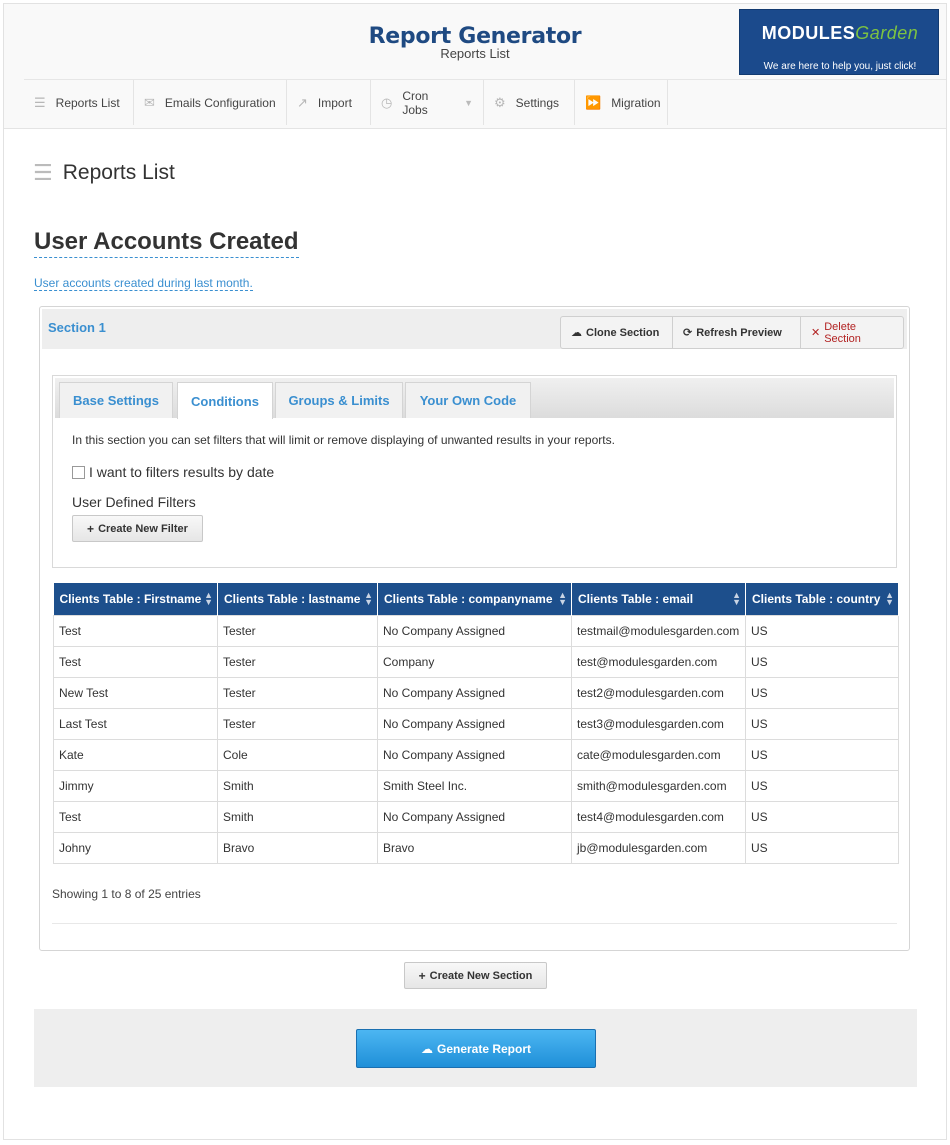 This screenshot has height=1145, width=950. Describe the element at coordinates (334, 102) in the screenshot. I see `nav-item-label: Import` at that location.